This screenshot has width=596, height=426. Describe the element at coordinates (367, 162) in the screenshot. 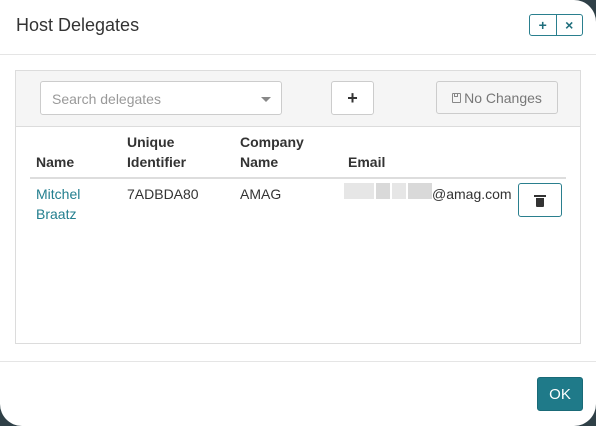

I see `column-header-email: Email` at that location.